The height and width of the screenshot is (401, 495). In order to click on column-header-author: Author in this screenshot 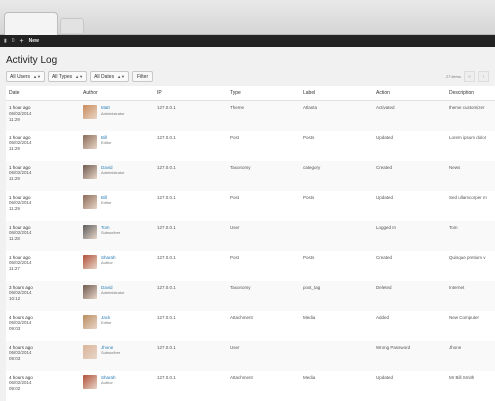, I will do `click(117, 93)`.